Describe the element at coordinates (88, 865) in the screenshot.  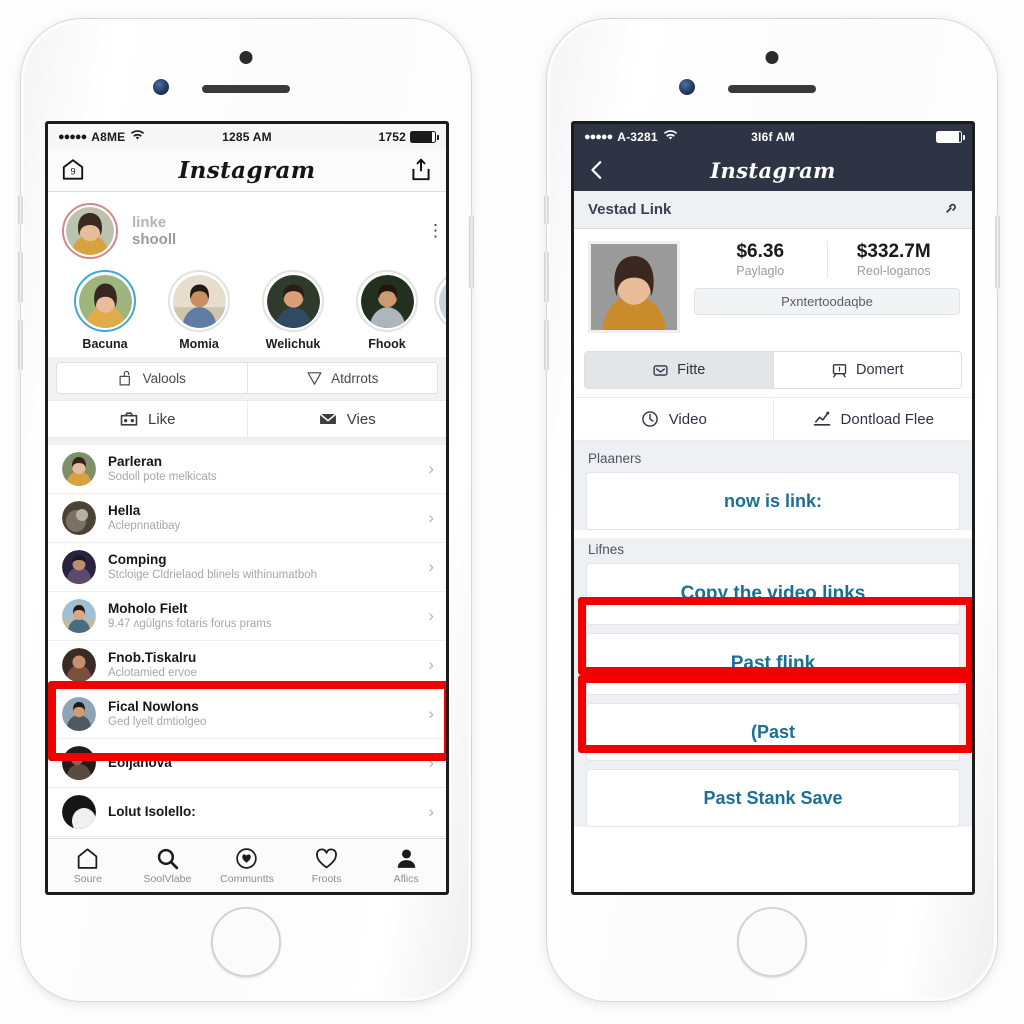
I see `tab-soure: Soure` at that location.